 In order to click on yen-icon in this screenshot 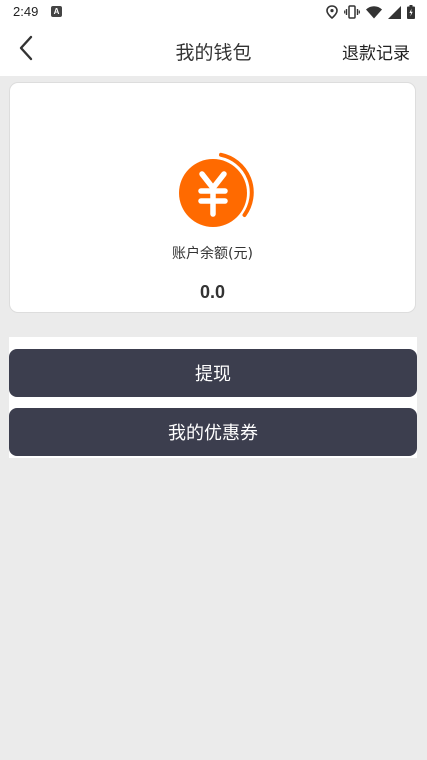, I will do `click(213, 193)`.